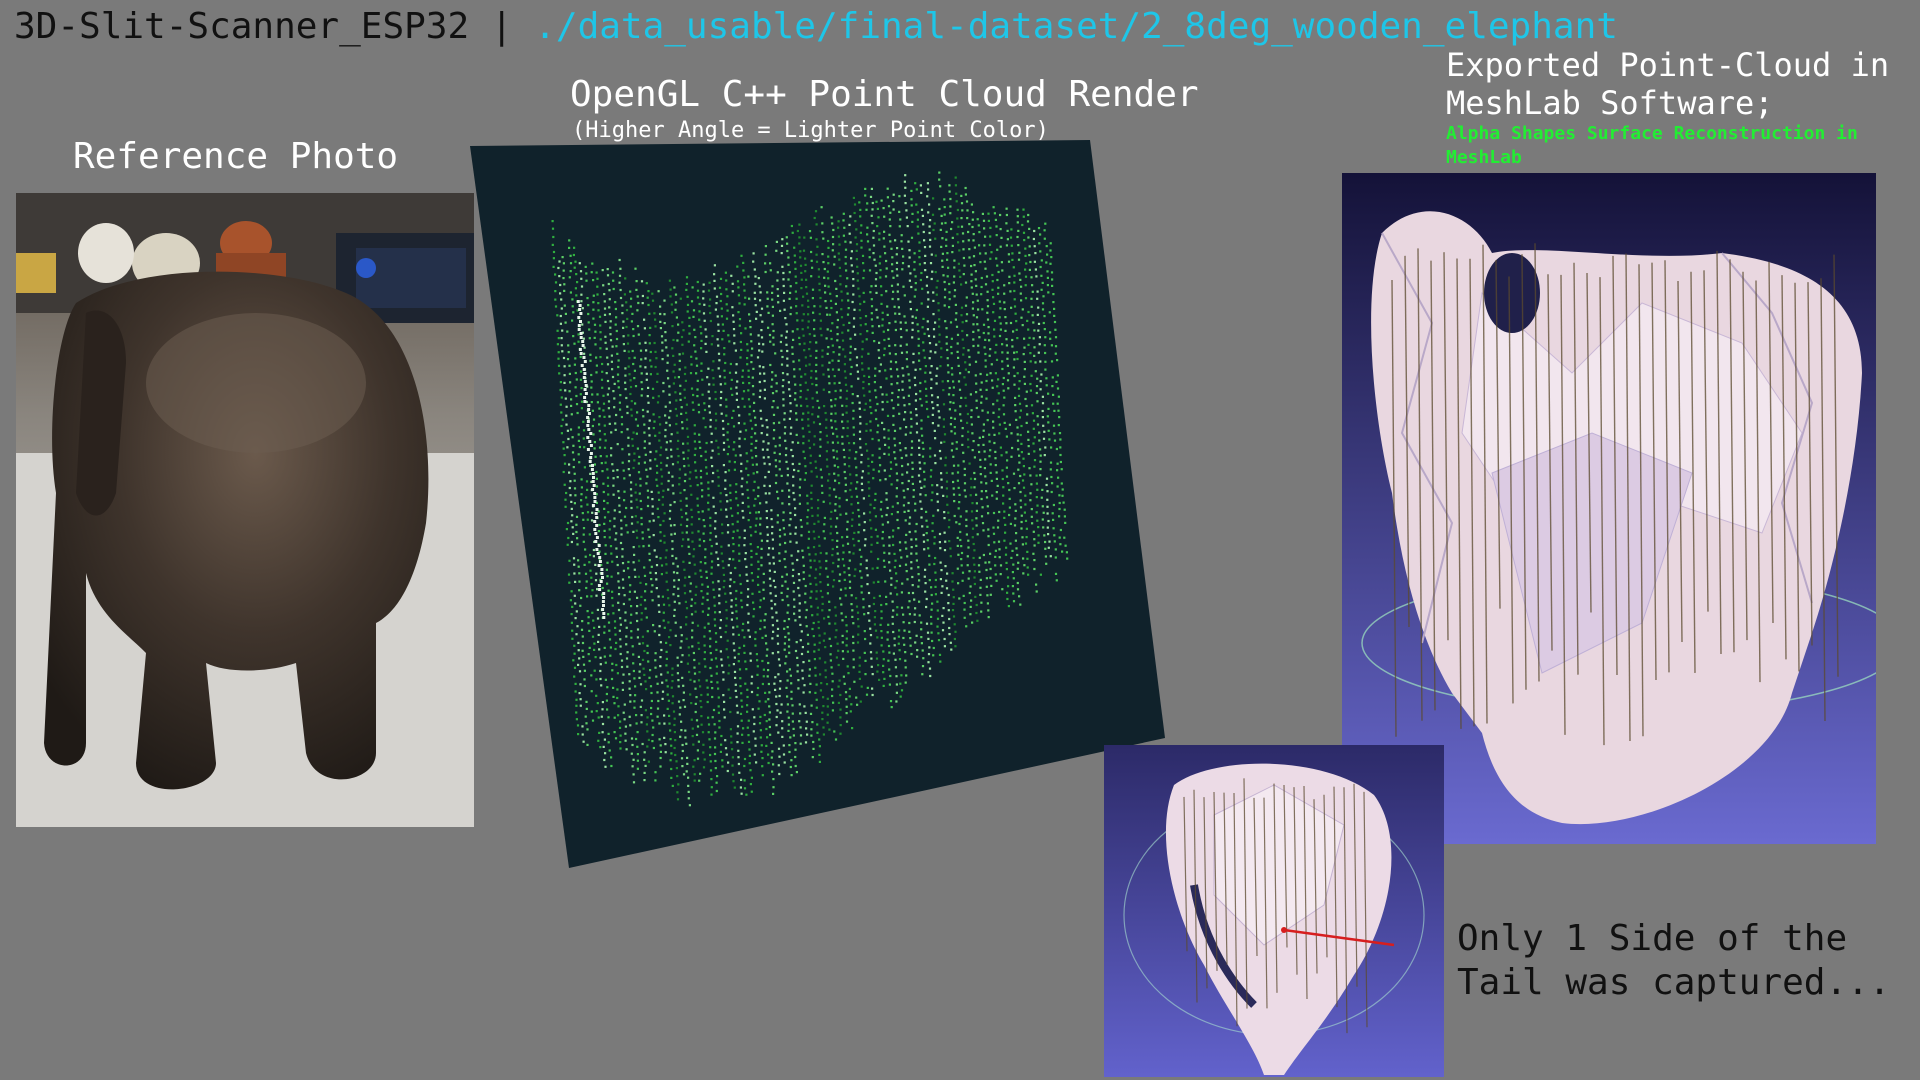 Image resolution: width=1920 pixels, height=1080 pixels. What do you see at coordinates (236, 156) in the screenshot?
I see `reference-heading: Reference Photo` at bounding box center [236, 156].